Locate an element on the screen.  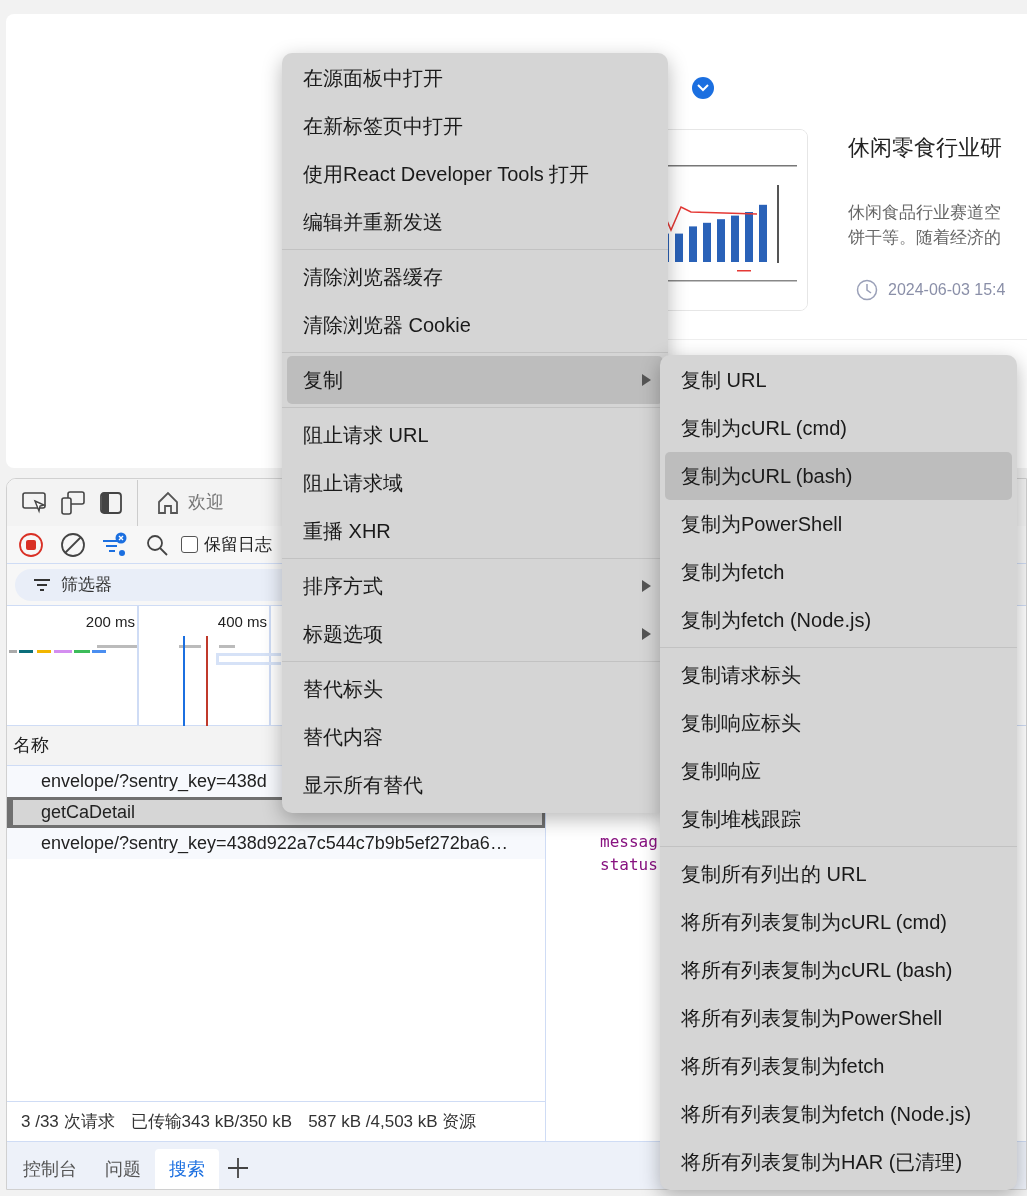
status-text: 已传输343 kB/350 kB is located at coordinates (211, 1121).